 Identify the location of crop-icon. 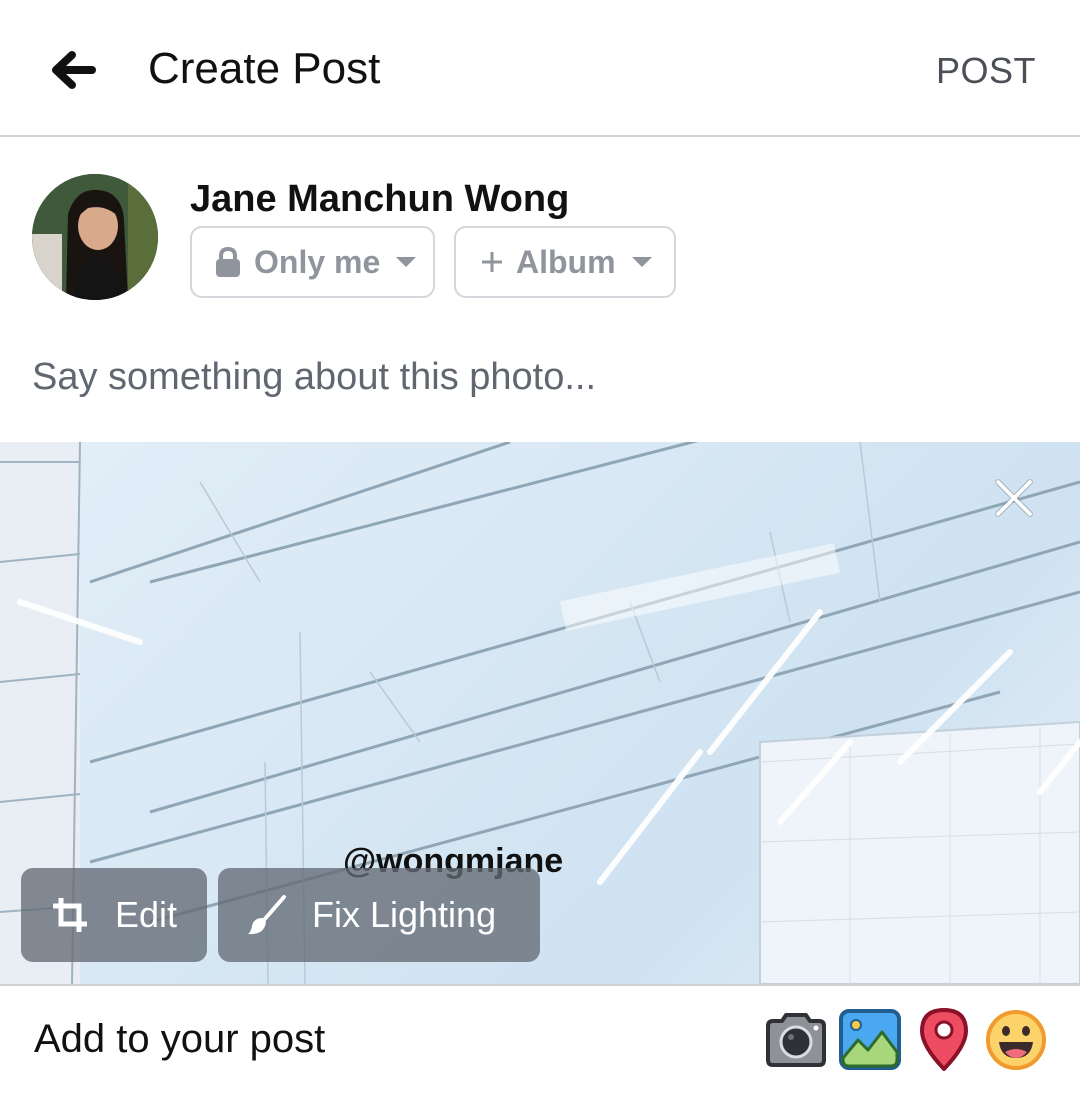
(70, 915).